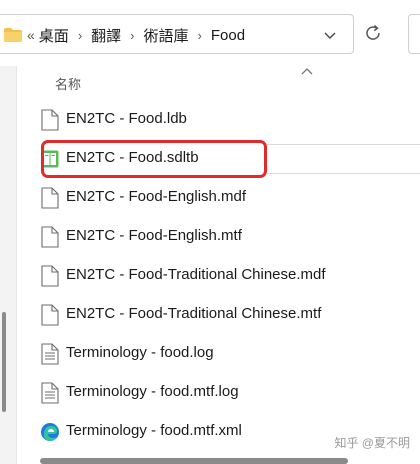 Image resolution: width=420 pixels, height=464 pixels. What do you see at coordinates (154, 430) in the screenshot?
I see `file-name: Terminology - food.mtf.xml` at bounding box center [154, 430].